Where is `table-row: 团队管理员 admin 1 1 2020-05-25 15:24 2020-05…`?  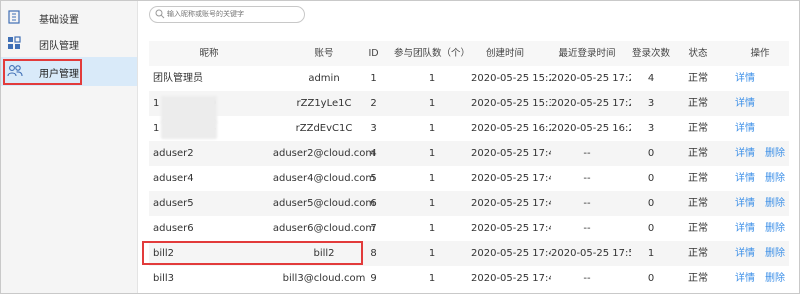 table-row: 团队管理员 admin 1 1 2020-05-25 15:24 2020-05… is located at coordinates (469, 78).